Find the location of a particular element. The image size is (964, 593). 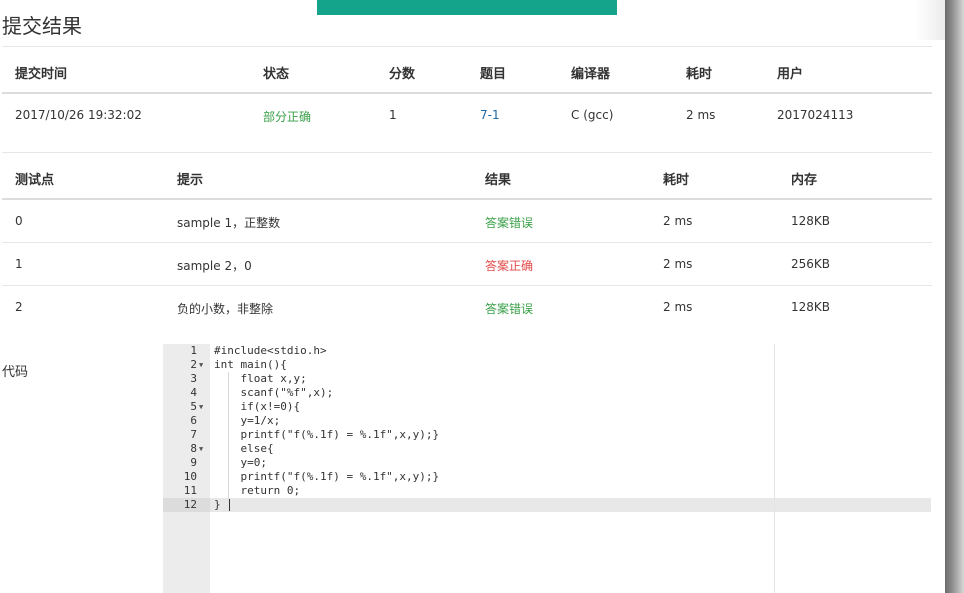

col-header-testcase: 测试点 is located at coordinates (35, 180).